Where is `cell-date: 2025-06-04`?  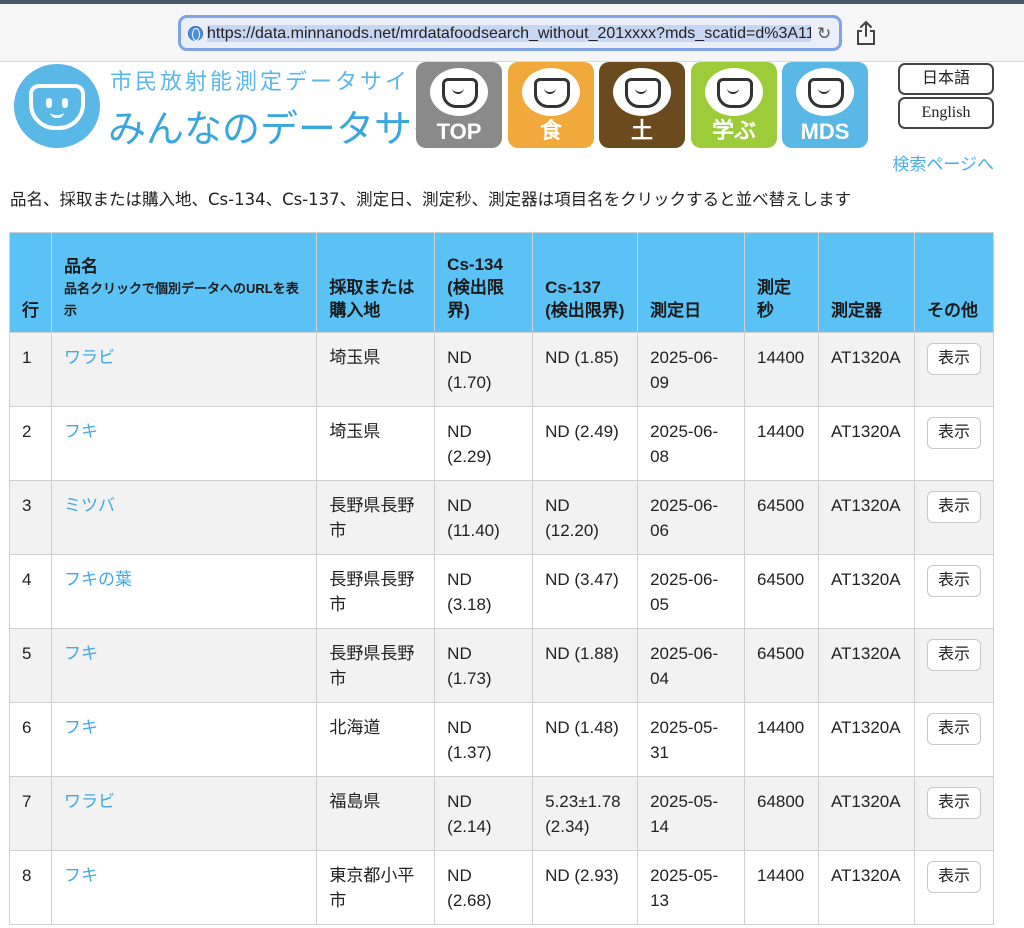
cell-date: 2025-06-04 is located at coordinates (691, 665).